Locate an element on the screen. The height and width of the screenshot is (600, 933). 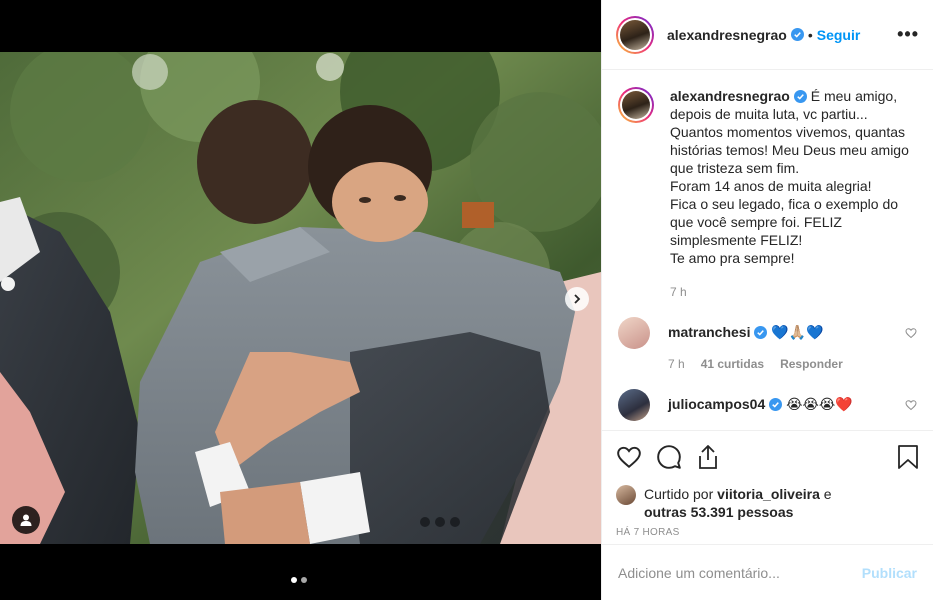
user-icon is located at coordinates (26, 520).